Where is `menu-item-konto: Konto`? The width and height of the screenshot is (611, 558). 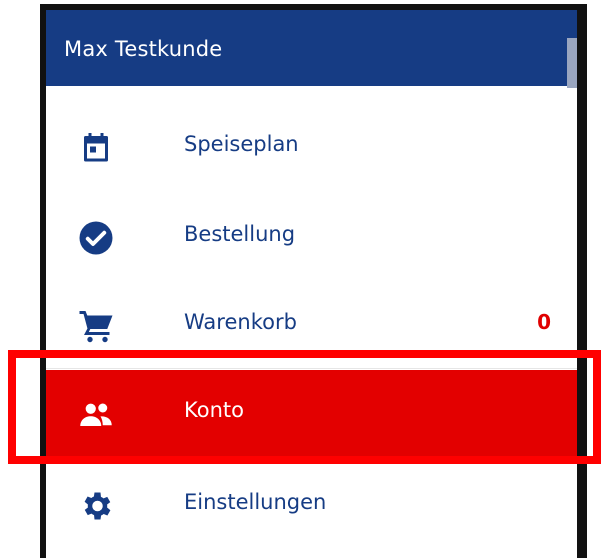 menu-item-konto: Konto is located at coordinates (311, 414).